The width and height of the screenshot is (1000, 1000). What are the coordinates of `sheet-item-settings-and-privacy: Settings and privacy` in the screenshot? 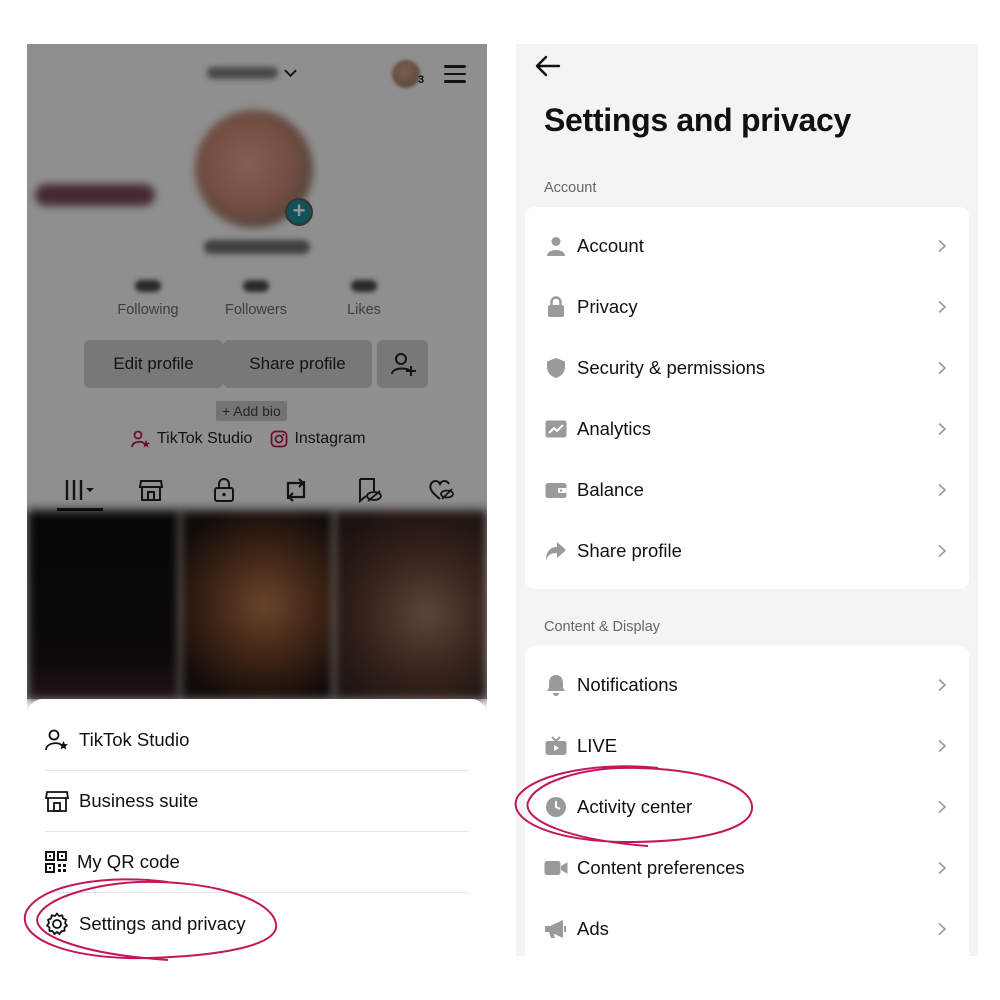 It's located at (257, 924).